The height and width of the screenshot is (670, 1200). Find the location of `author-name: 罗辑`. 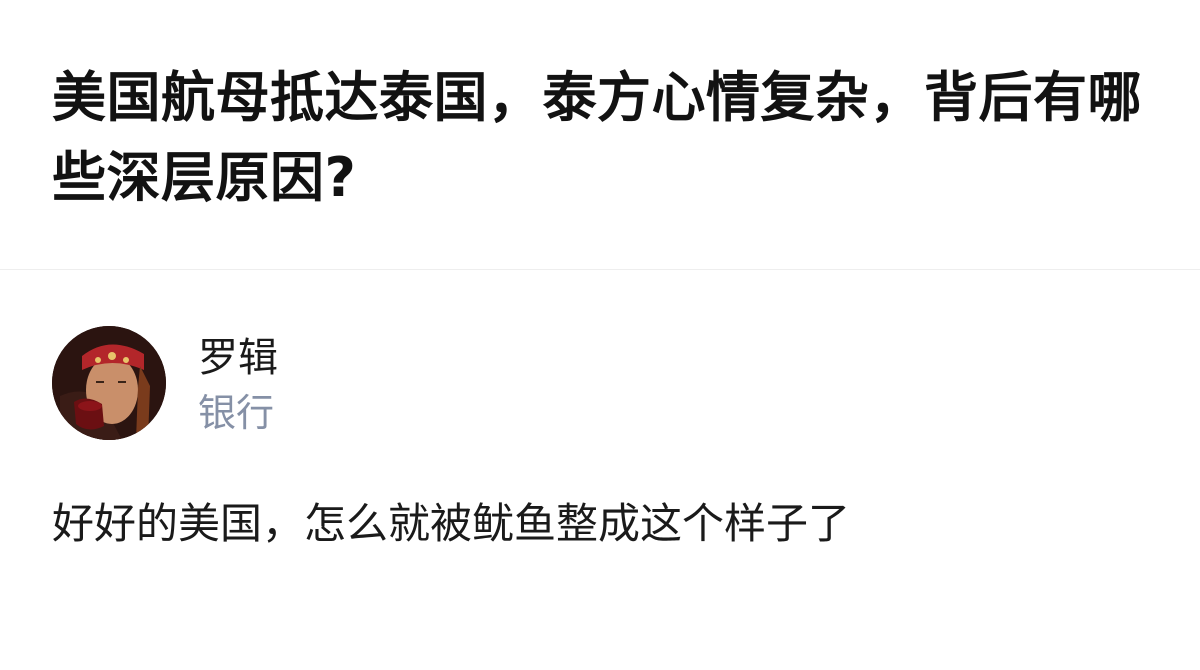

author-name: 罗辑 is located at coordinates (238, 358).